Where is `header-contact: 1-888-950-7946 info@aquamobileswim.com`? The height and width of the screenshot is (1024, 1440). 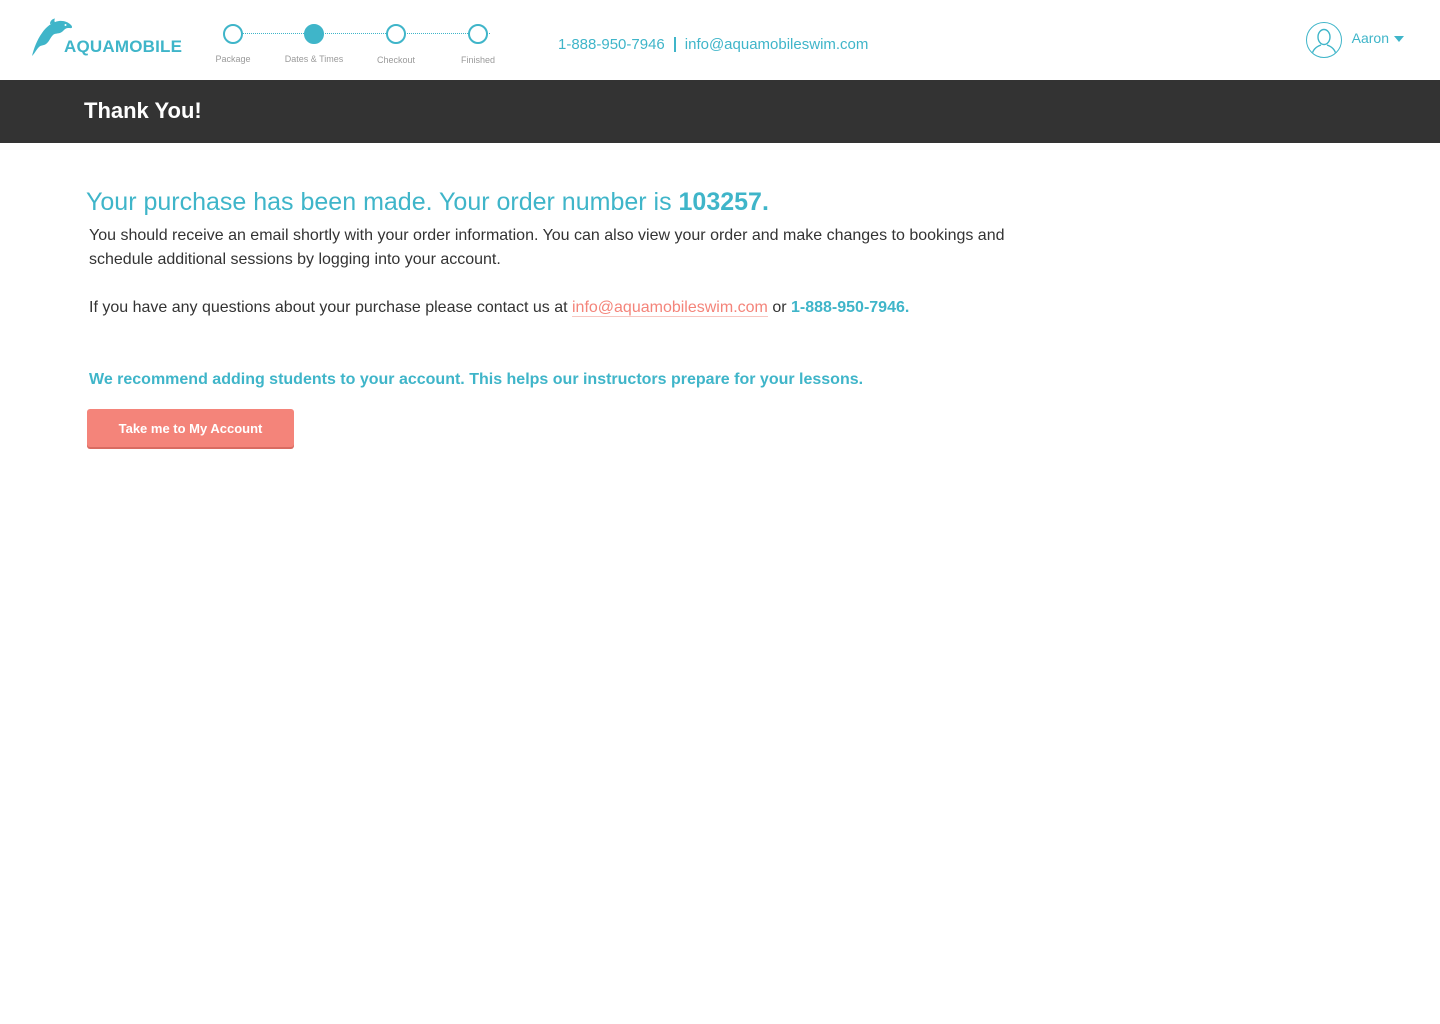
header-contact: 1-888-950-7946 info@aquamobileswim.com is located at coordinates (713, 44).